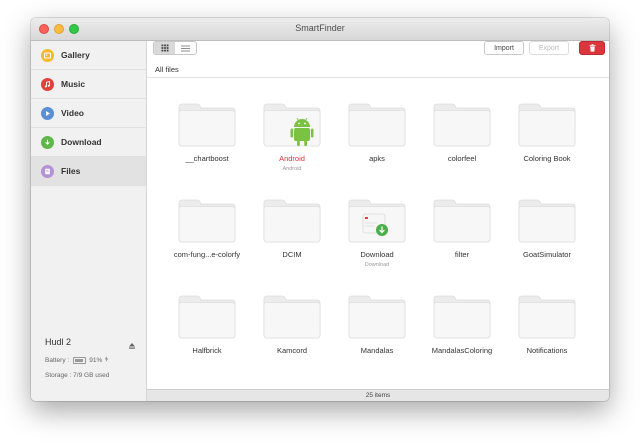 This screenshot has height=445, width=640. I want to click on folder-name: filter, so click(462, 254).